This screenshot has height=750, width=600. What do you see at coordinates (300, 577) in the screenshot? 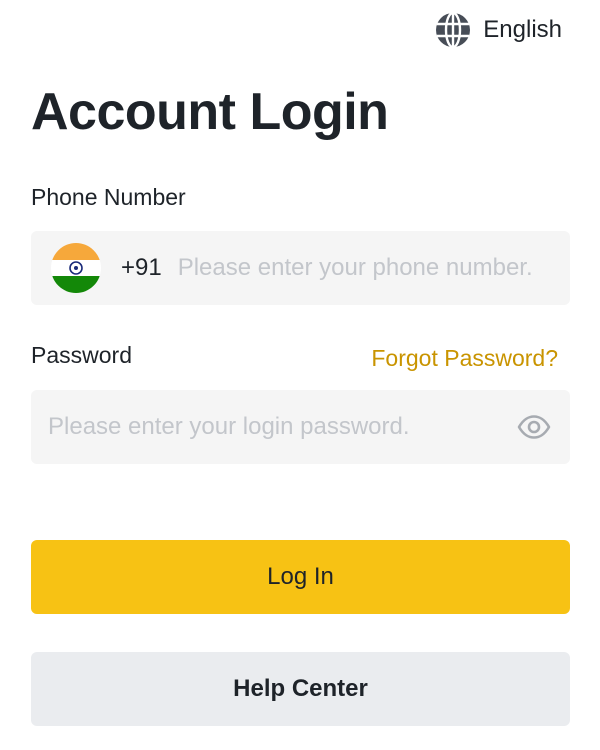
I see `login-button: Log In` at bounding box center [300, 577].